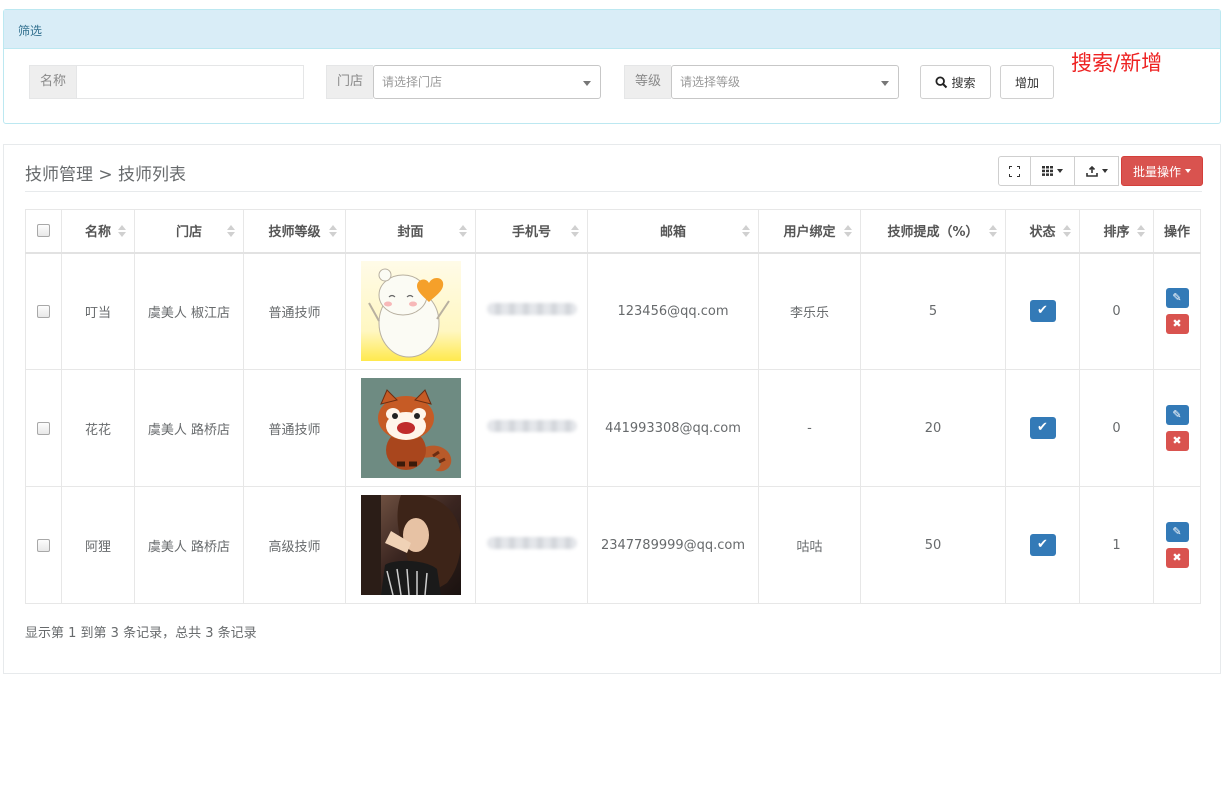 The height and width of the screenshot is (805, 1223). Describe the element at coordinates (933, 428) in the screenshot. I see `cell-commission: 20` at that location.